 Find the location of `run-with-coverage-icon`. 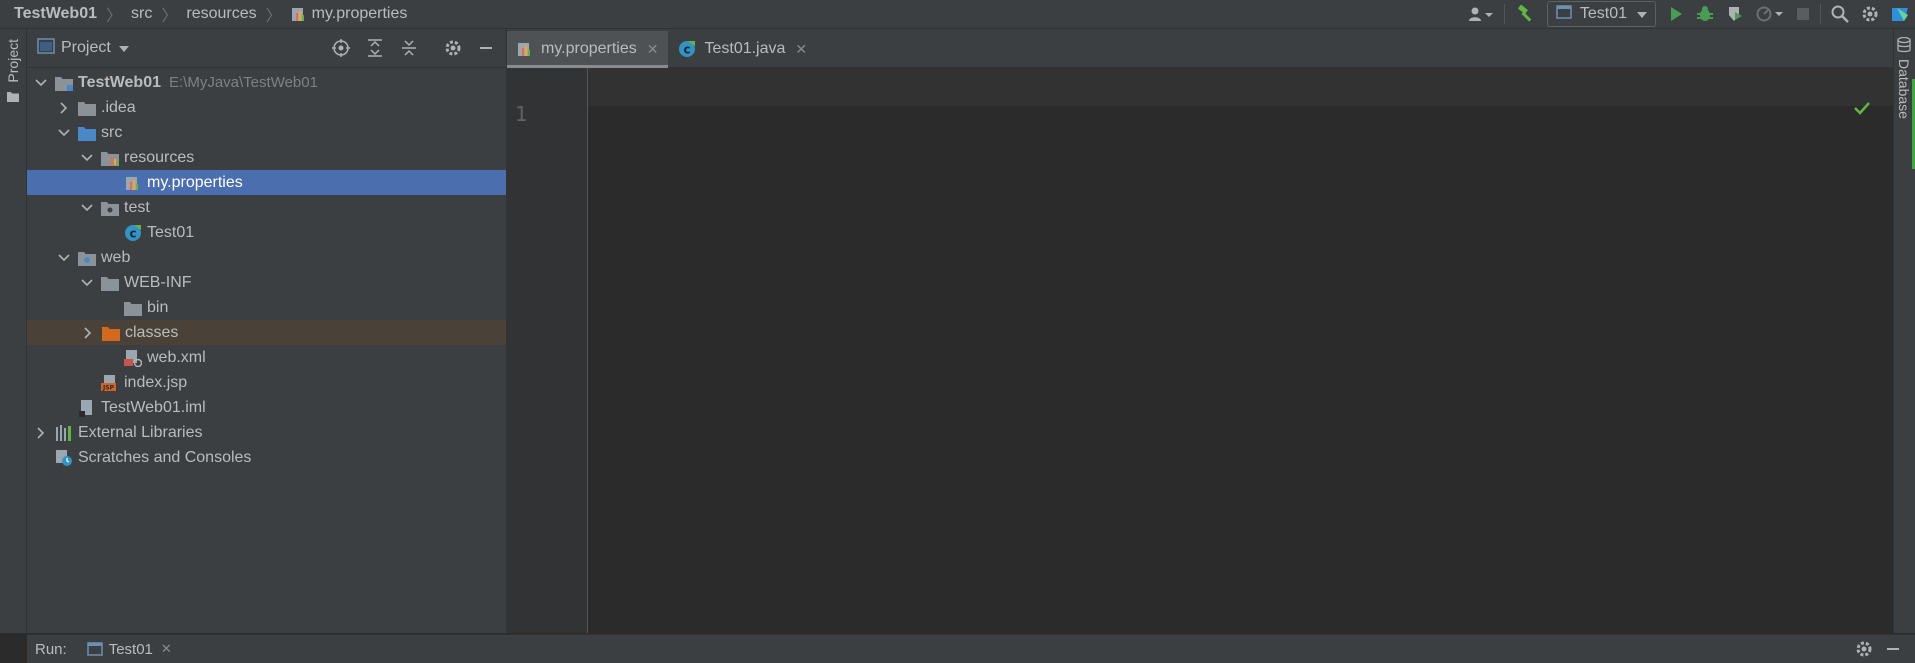

run-with-coverage-icon is located at coordinates (1735, 14).